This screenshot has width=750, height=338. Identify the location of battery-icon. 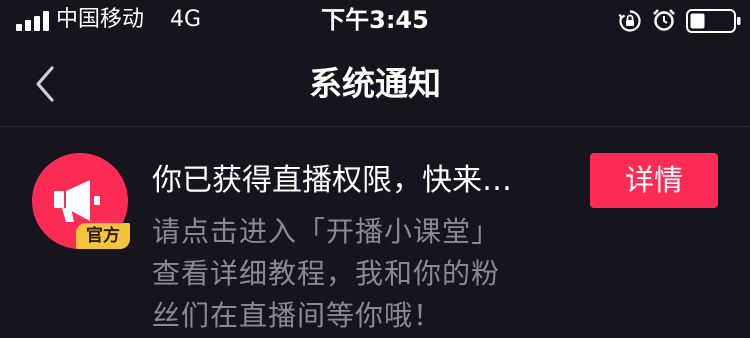
(713, 21).